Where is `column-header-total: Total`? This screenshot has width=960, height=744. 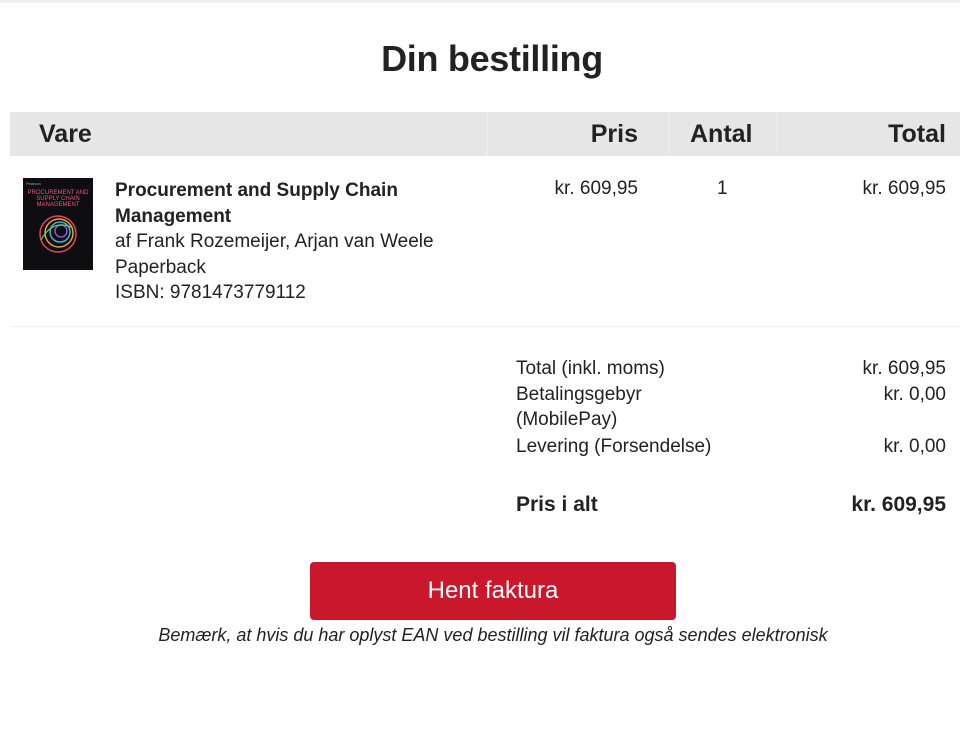 column-header-total: Total is located at coordinates (917, 134).